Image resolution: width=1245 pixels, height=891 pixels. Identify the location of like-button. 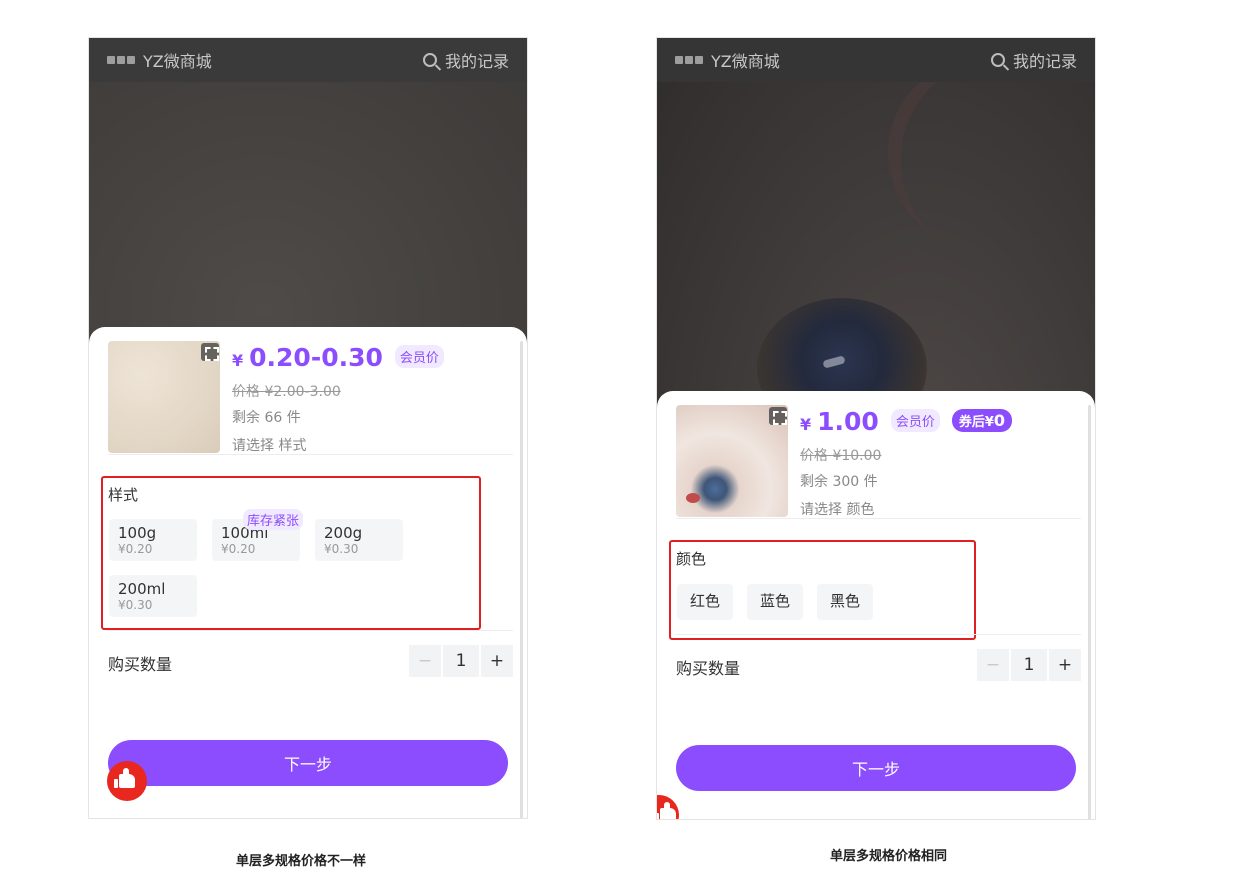
(127, 781).